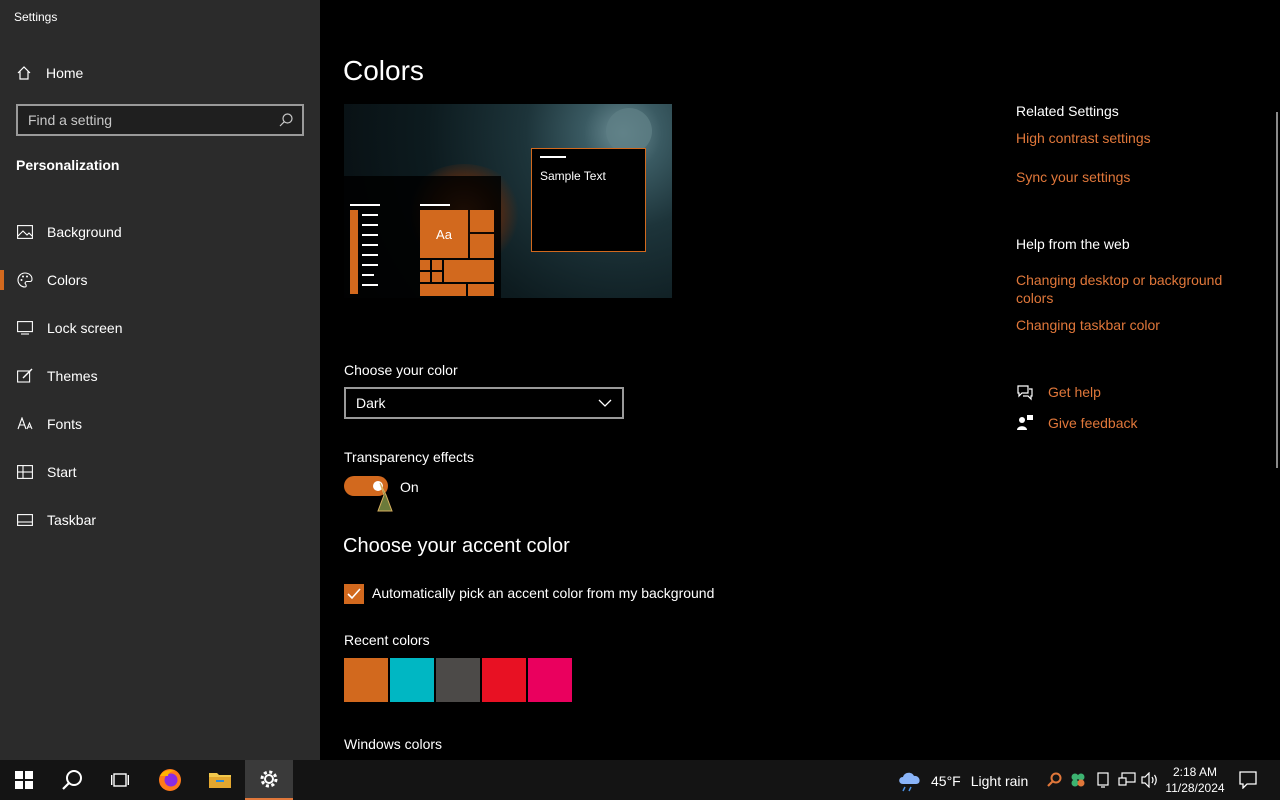 This screenshot has height=800, width=1280. I want to click on give-feedback-link: Give feedback, so click(1077, 423).